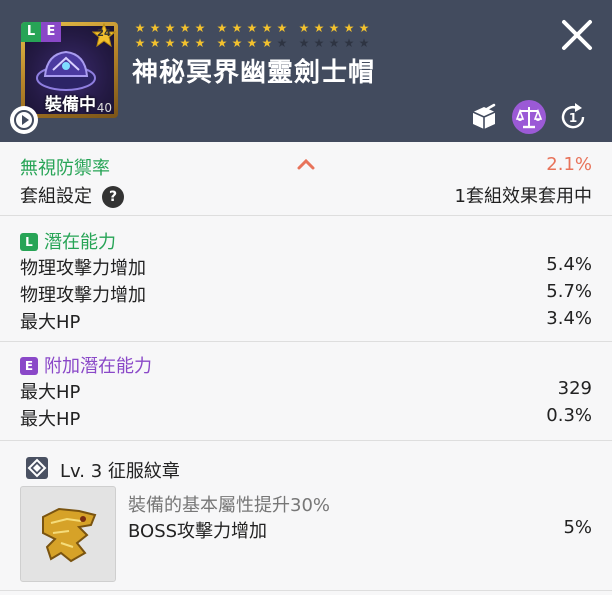 The width and height of the screenshot is (612, 595). Describe the element at coordinates (66, 70) in the screenshot. I see `hat-icon` at that location.